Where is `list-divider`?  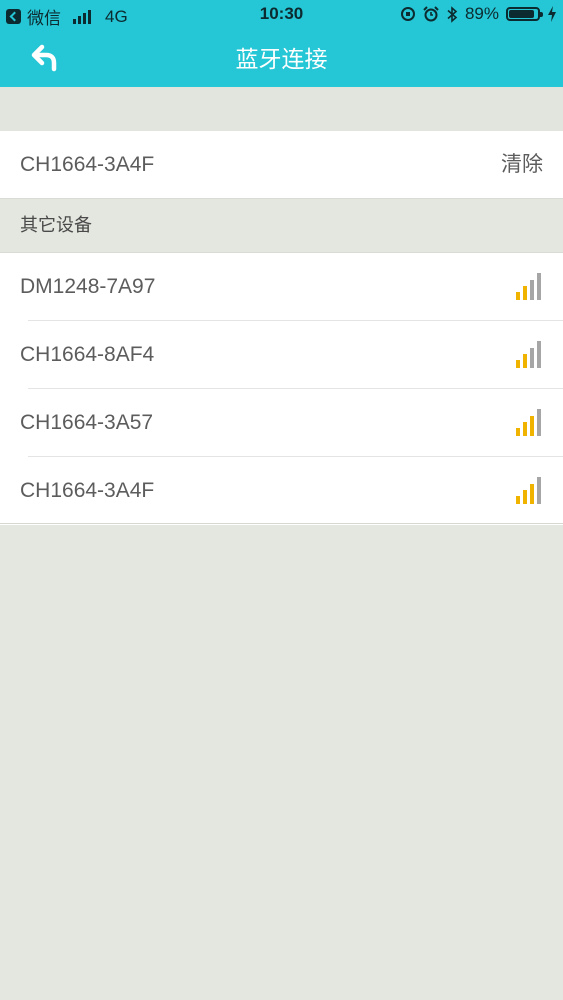
list-divider is located at coordinates (281, 523).